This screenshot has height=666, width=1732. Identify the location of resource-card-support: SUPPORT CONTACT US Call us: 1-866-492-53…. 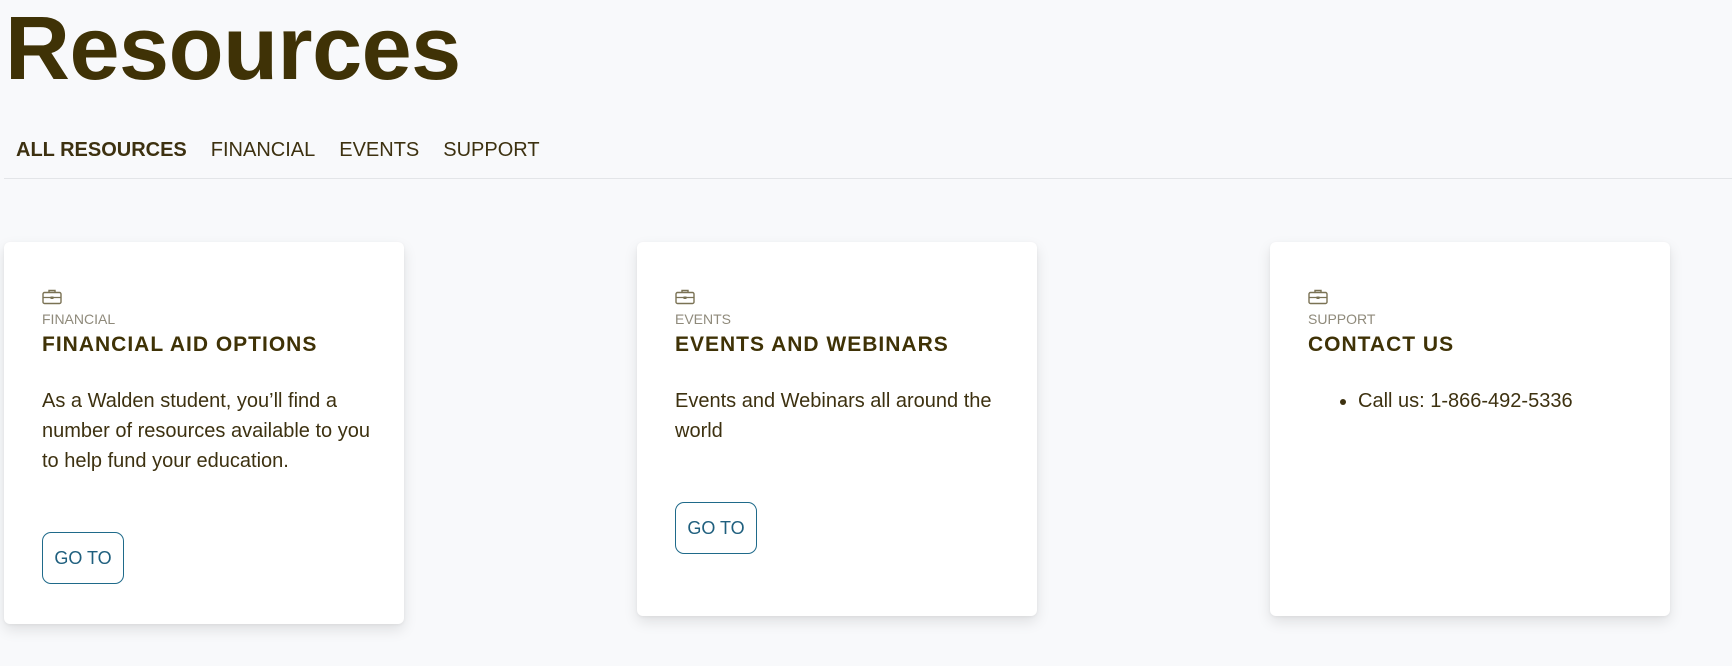
(1470, 429).